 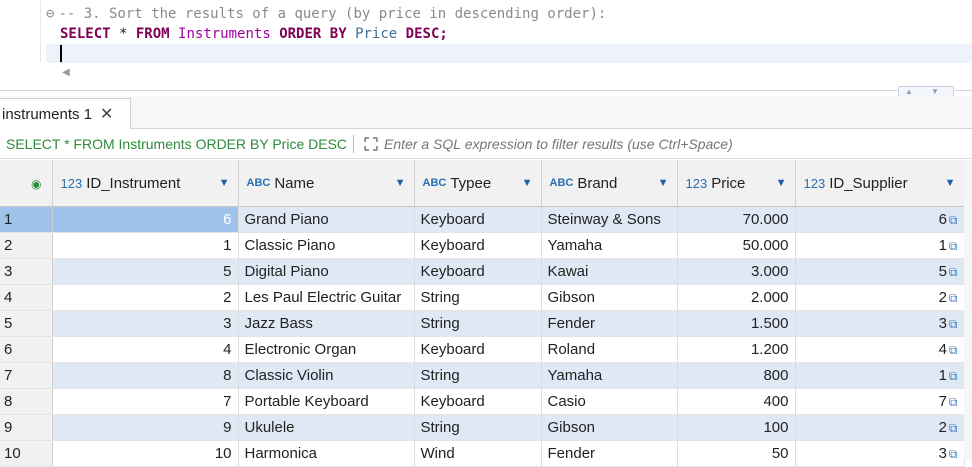 I want to click on table-row: 6 4 Electronic Organ Keyboard Roland 1.200 4 ⧉, so click(x=482, y=349).